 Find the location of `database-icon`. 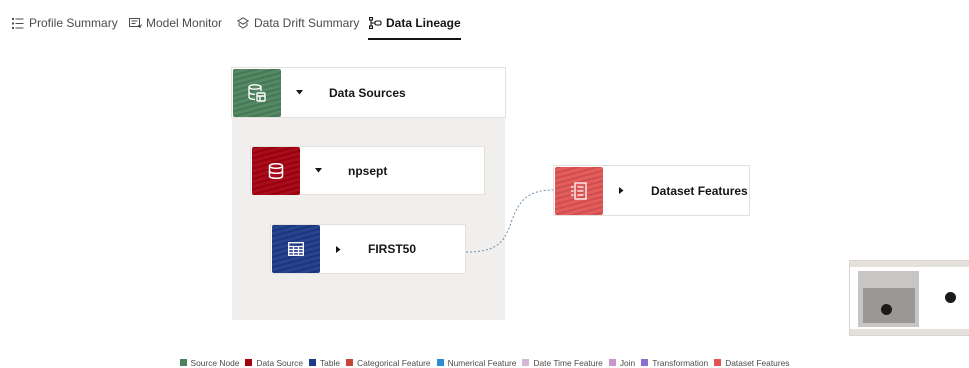

database-icon is located at coordinates (276, 170).